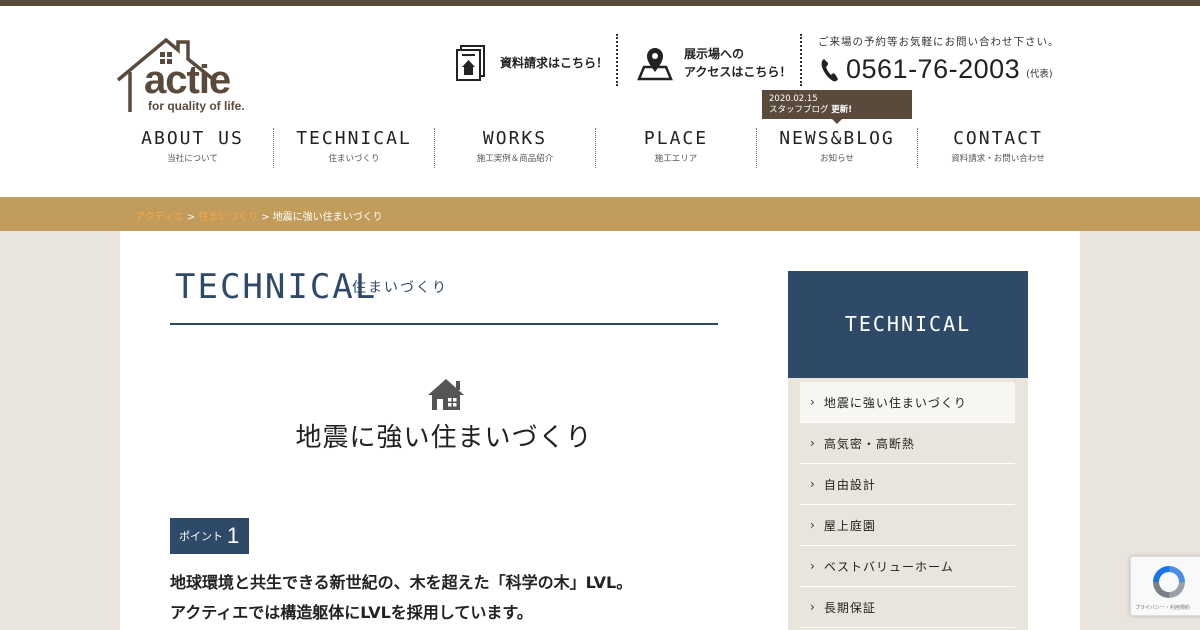 The width and height of the screenshot is (1200, 630). I want to click on sidebar-item-long-term-warranty: › 長期保証, so click(907, 607).